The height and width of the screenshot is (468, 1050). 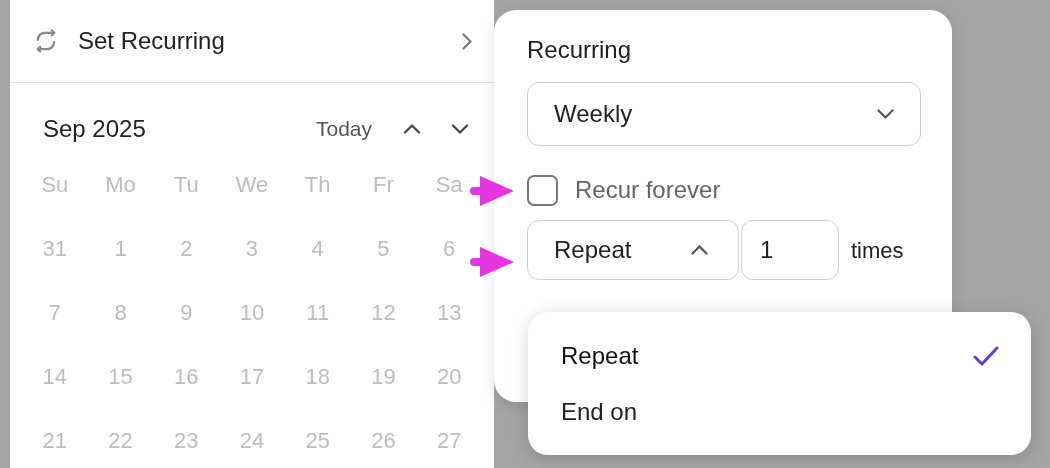 What do you see at coordinates (120, 185) in the screenshot?
I see `weekday-label: Mo` at bounding box center [120, 185].